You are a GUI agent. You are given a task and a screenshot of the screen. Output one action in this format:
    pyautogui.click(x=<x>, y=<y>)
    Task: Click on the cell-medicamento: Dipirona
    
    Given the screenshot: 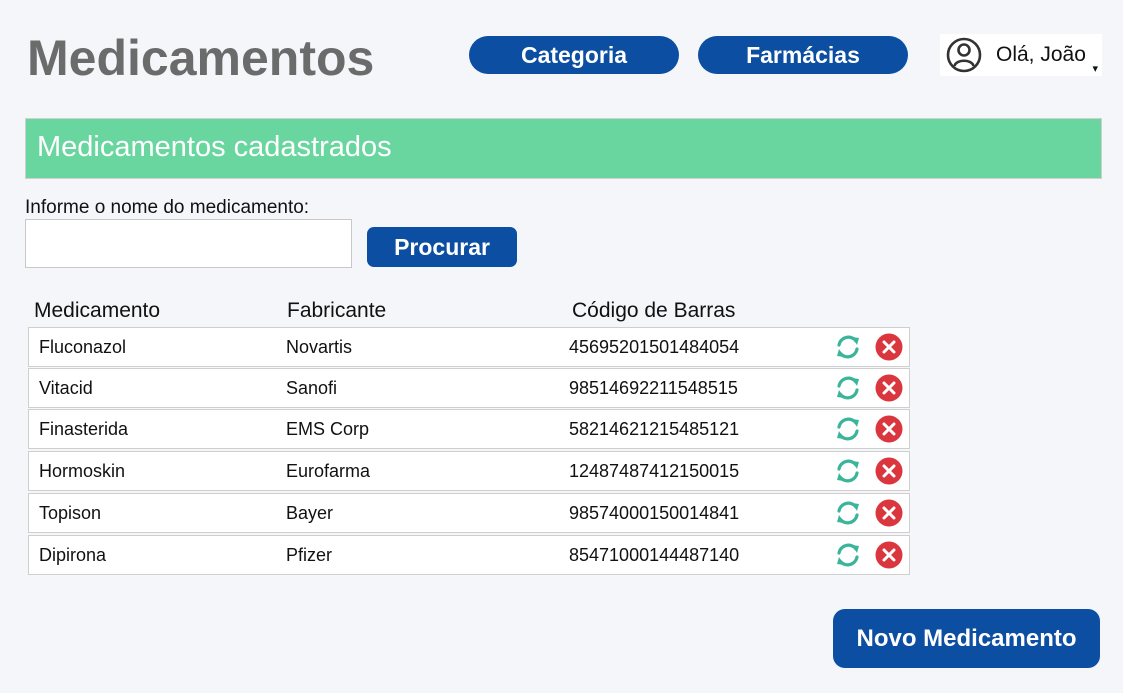 What is the action you would take?
    pyautogui.click(x=73, y=555)
    